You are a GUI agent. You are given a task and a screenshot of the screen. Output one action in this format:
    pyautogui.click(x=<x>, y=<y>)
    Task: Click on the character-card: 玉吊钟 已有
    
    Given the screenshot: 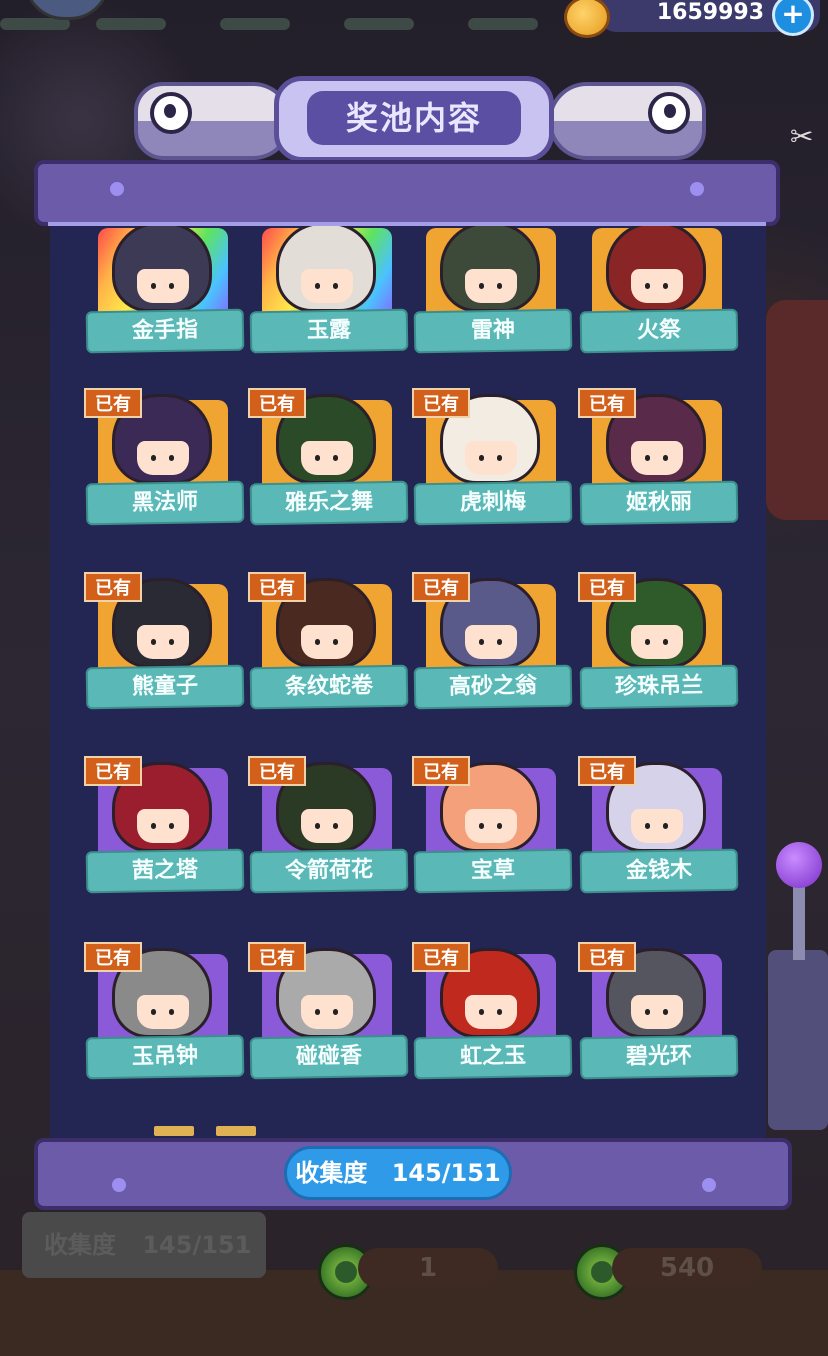 What is the action you would take?
    pyautogui.click(x=164, y=1013)
    